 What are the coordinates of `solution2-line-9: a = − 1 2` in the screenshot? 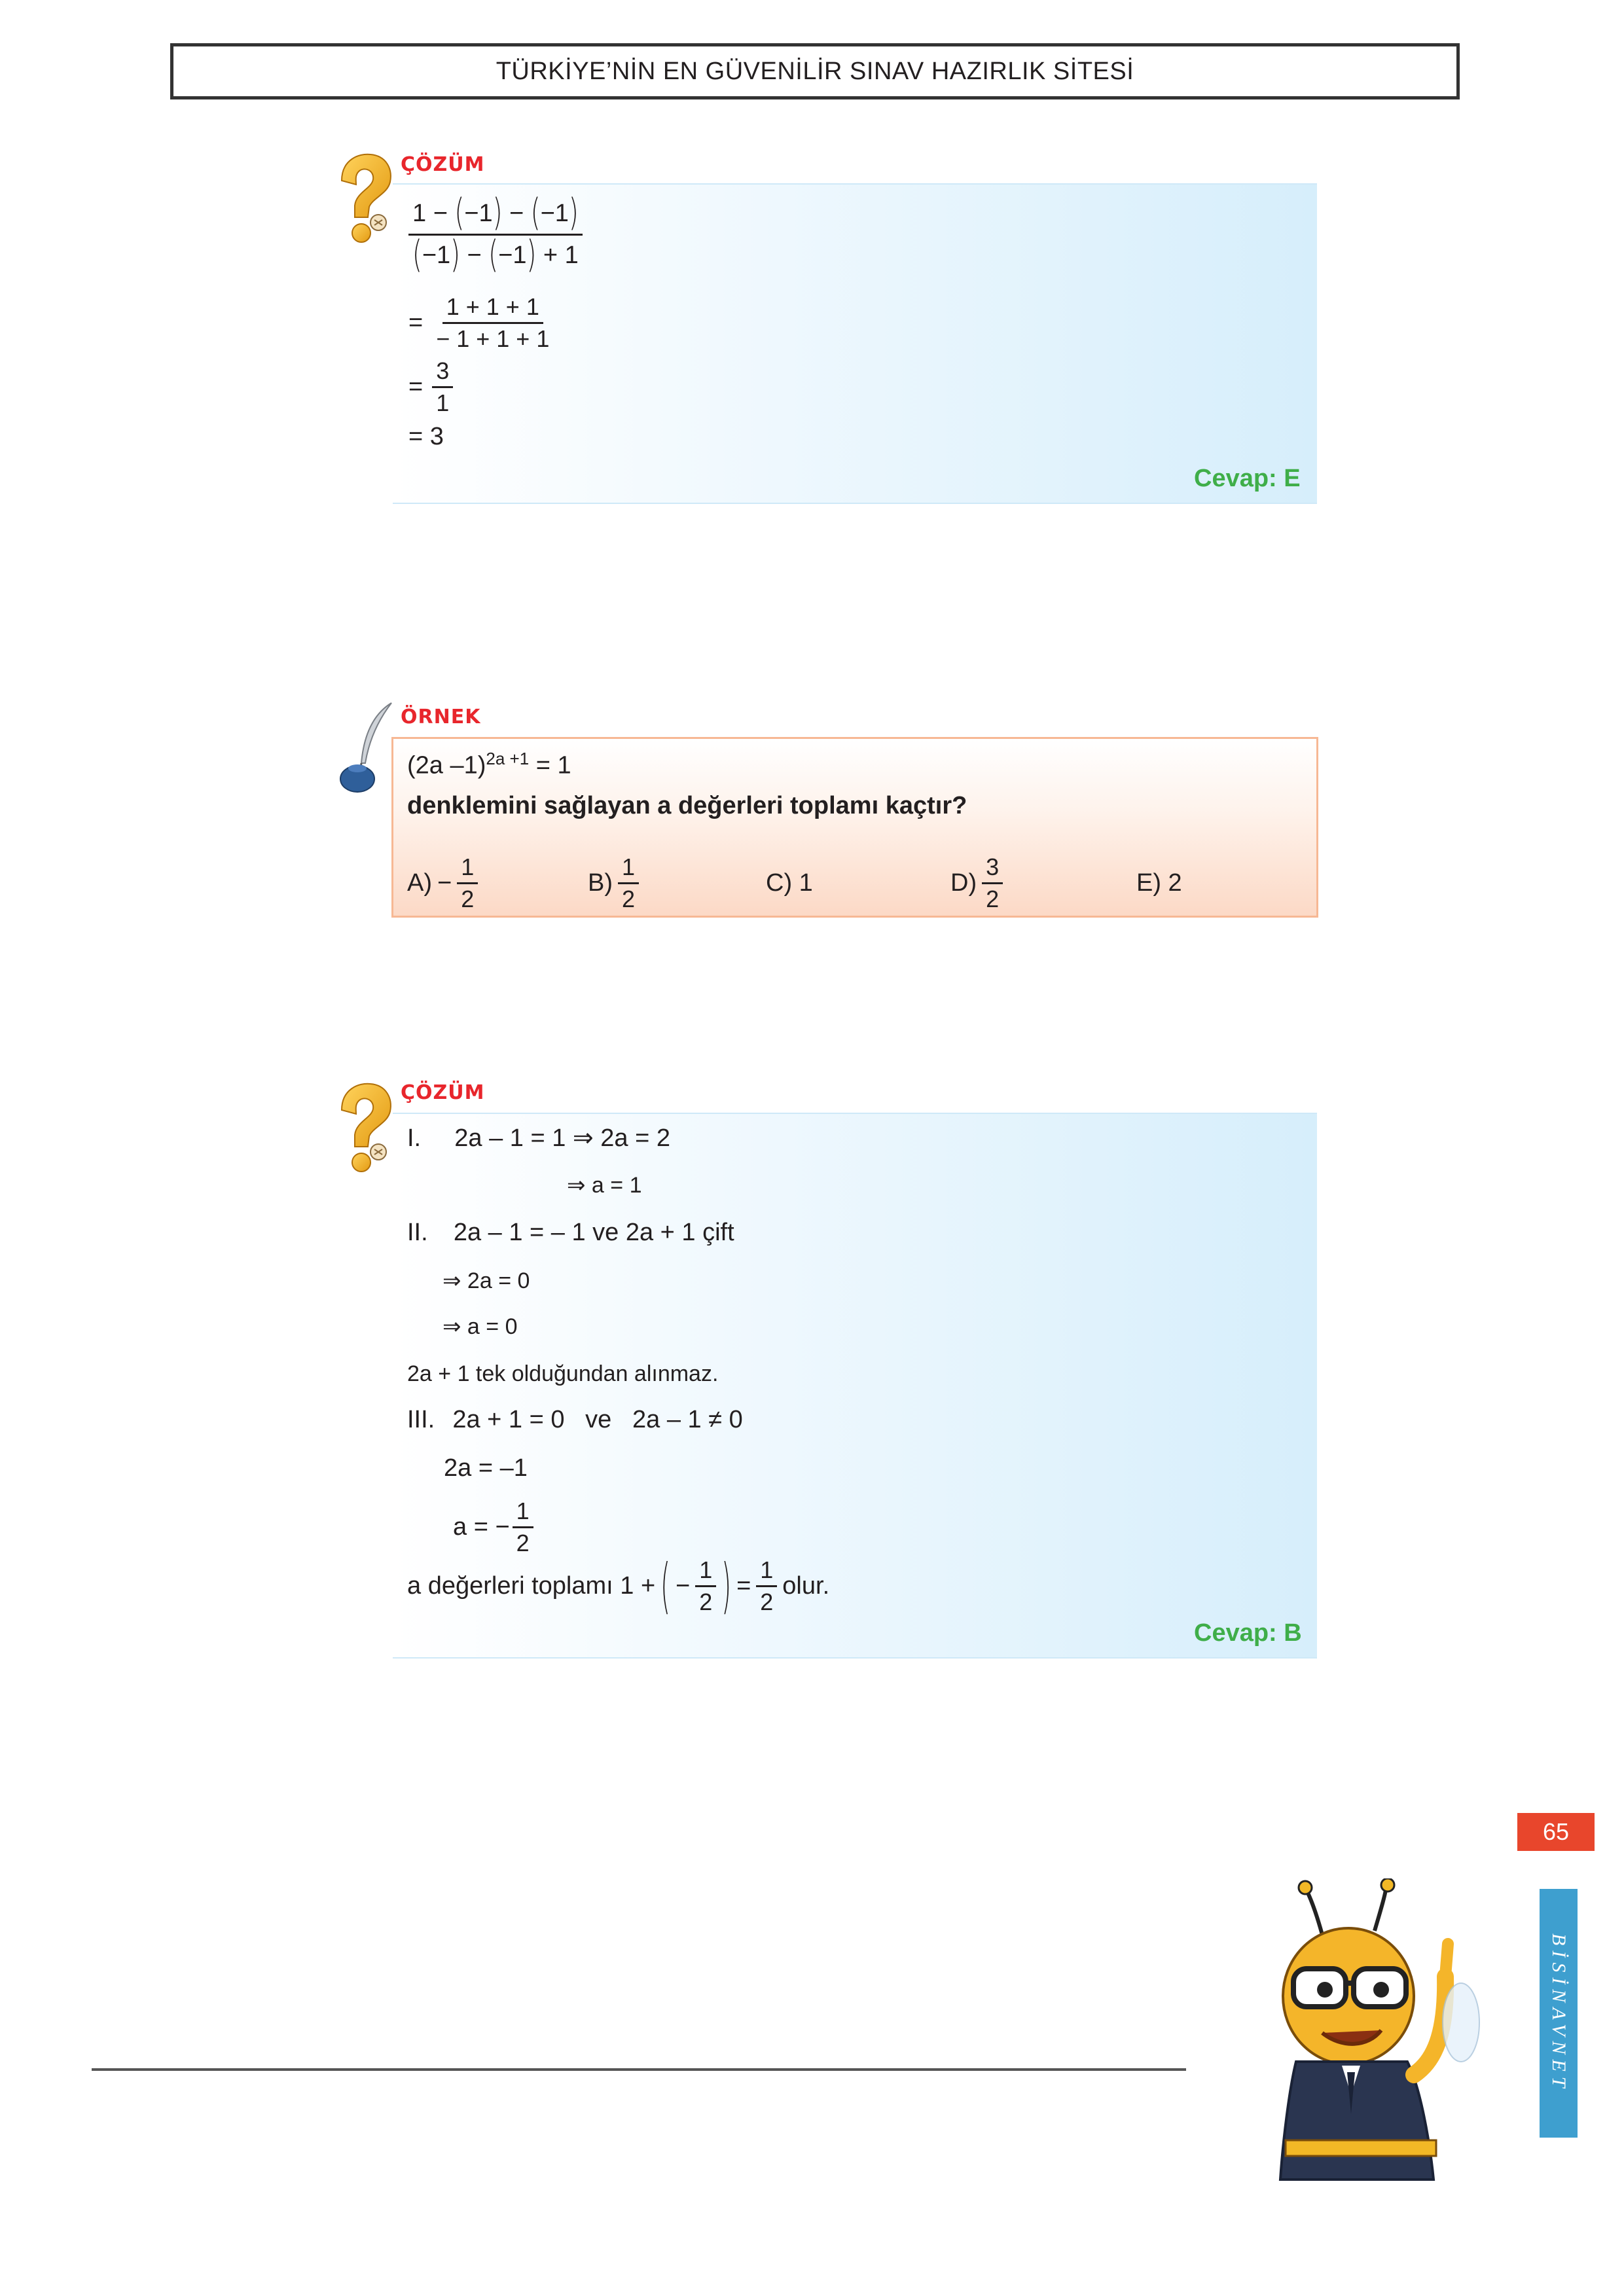 It's located at (493, 1527).